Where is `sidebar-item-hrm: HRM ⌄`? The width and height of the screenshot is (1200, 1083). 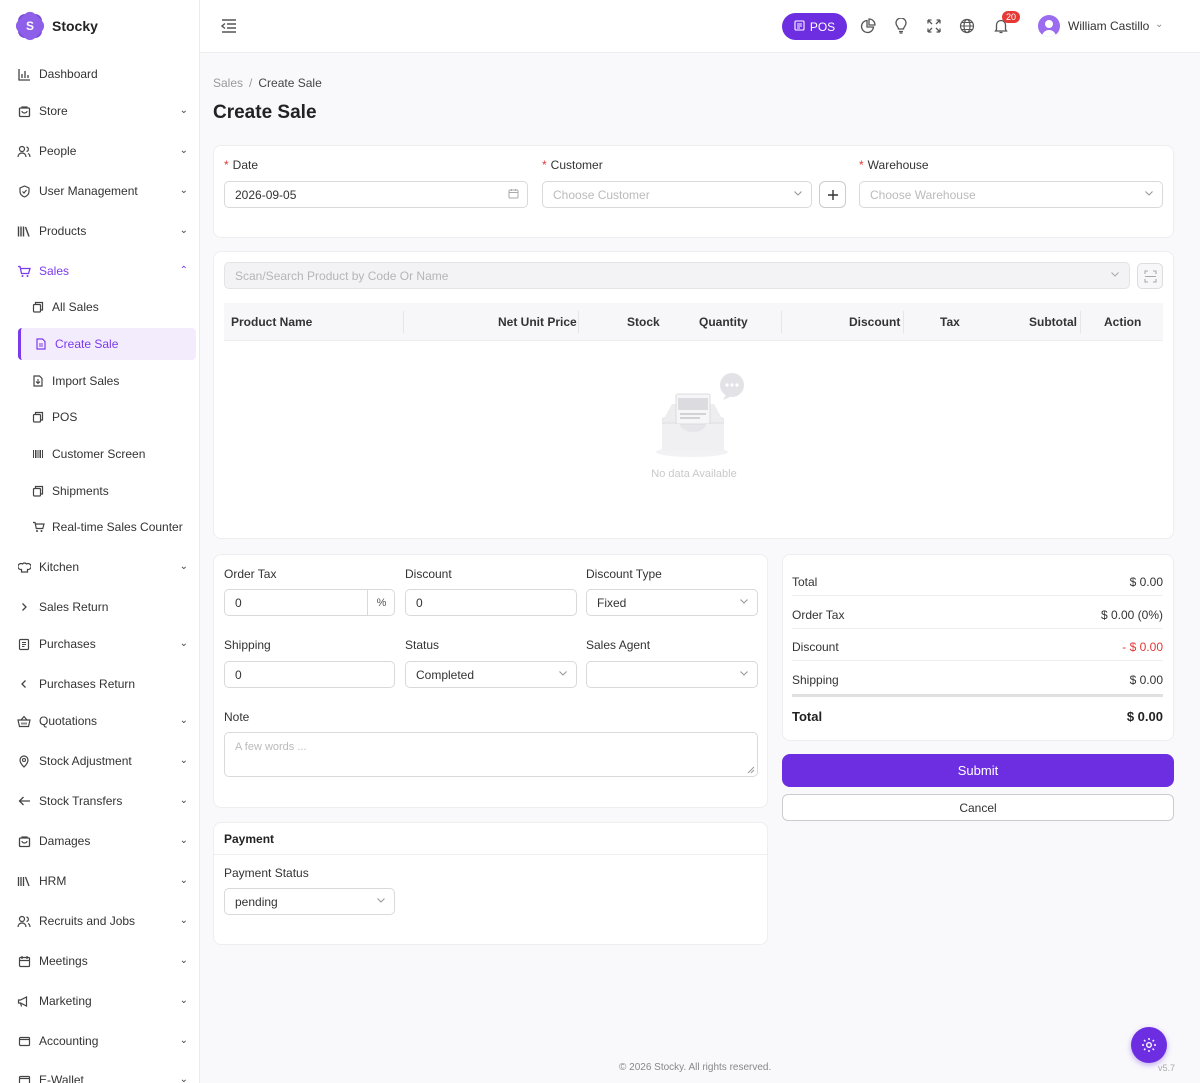
sidebar-item-hrm: HRM ⌄ is located at coordinates (99, 881).